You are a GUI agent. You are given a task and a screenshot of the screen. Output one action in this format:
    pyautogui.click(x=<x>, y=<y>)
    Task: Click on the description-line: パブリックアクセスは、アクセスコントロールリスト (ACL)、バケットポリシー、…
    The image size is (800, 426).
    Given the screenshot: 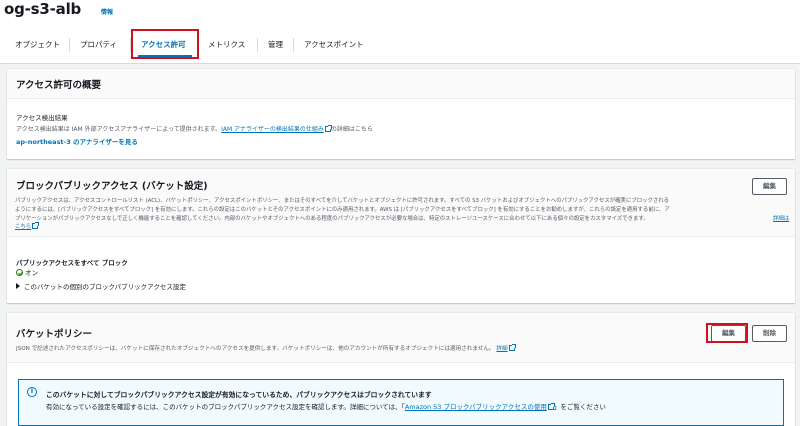 What is the action you would take?
    pyautogui.click(x=342, y=201)
    